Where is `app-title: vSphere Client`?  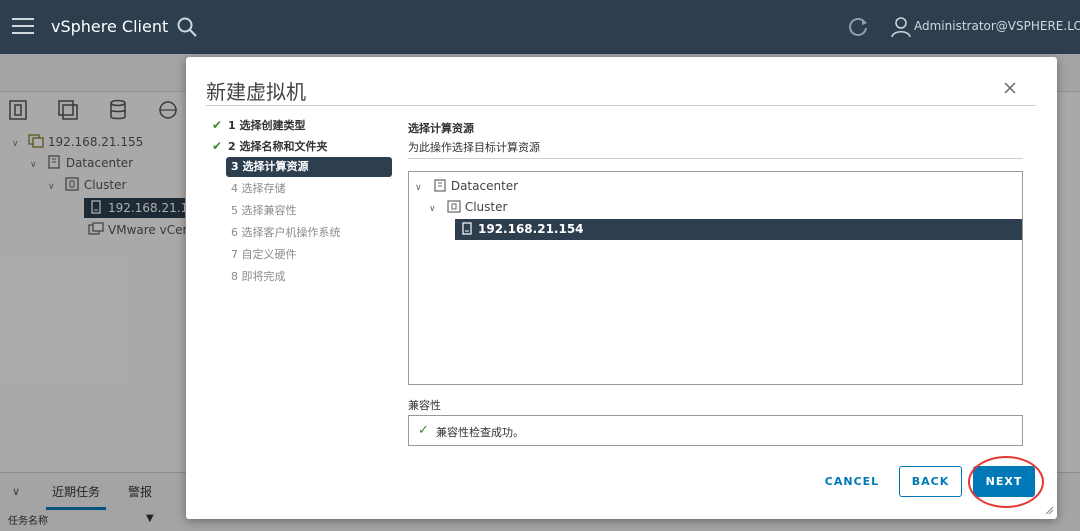 app-title: vSphere Client is located at coordinates (109, 26).